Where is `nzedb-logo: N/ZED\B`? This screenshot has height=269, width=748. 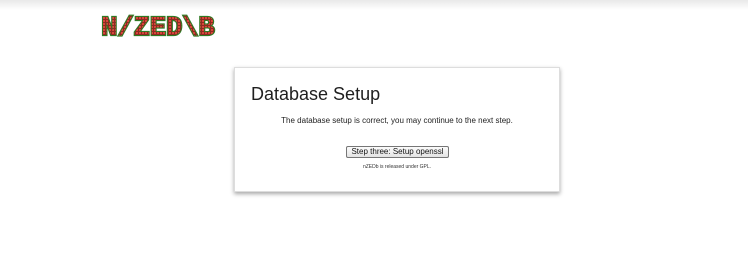
nzedb-logo: N/ZED\B is located at coordinates (158, 28).